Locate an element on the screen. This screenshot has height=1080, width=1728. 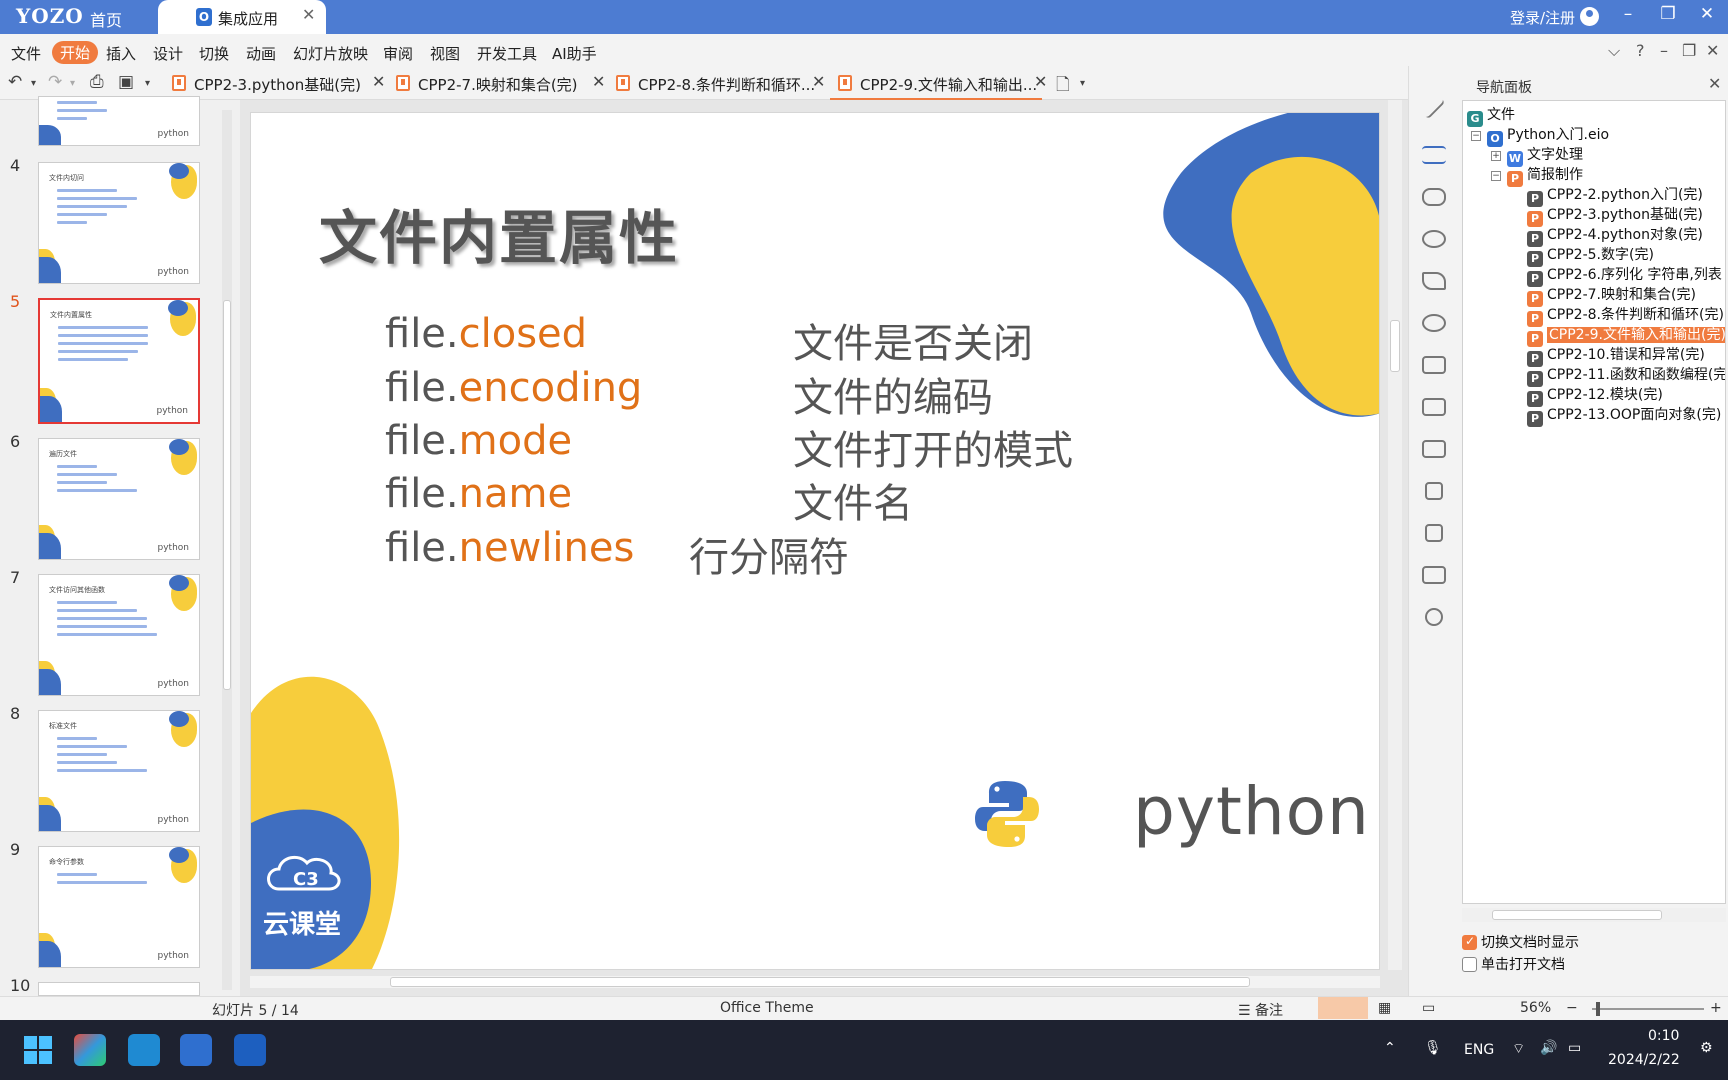
edit-icon is located at coordinates (1434, 575).